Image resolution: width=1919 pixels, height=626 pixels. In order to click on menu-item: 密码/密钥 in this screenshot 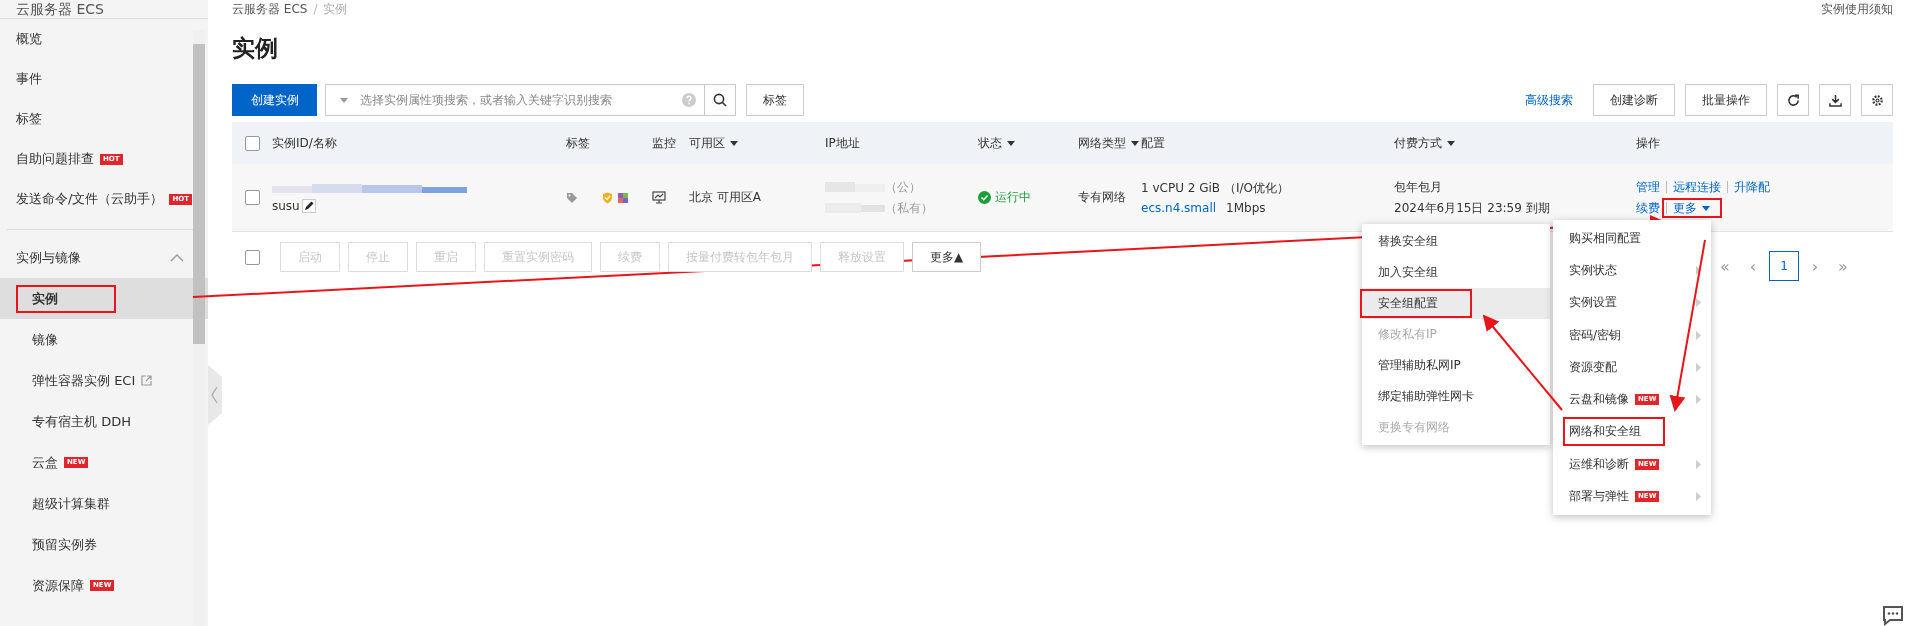, I will do `click(1632, 335)`.